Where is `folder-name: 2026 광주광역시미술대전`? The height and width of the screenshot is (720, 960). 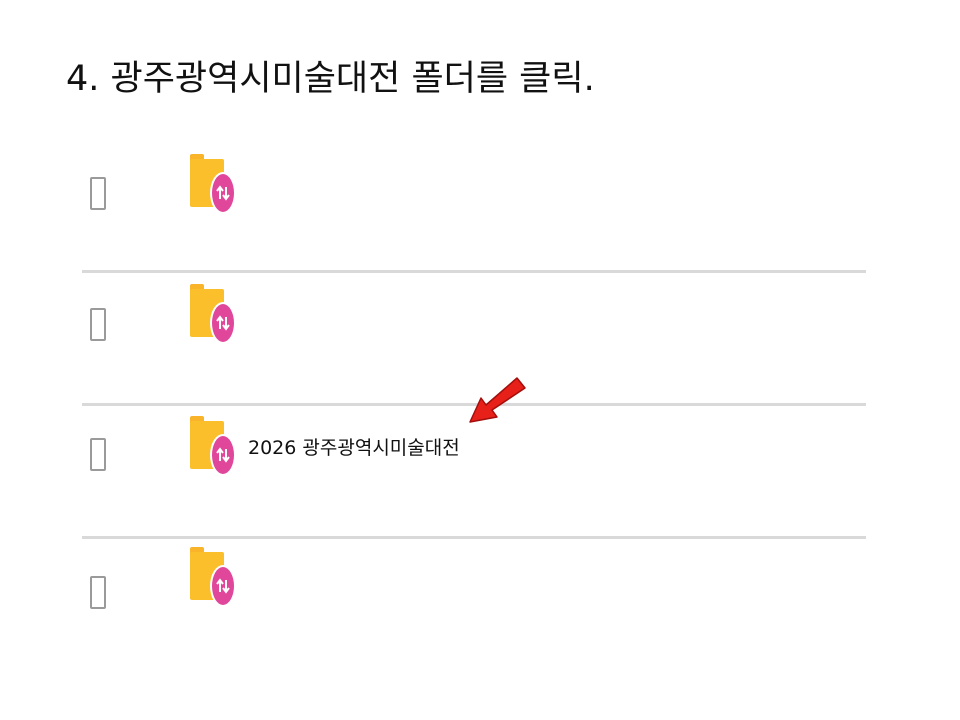
folder-name: 2026 광주광역시미술대전 is located at coordinates (354, 446).